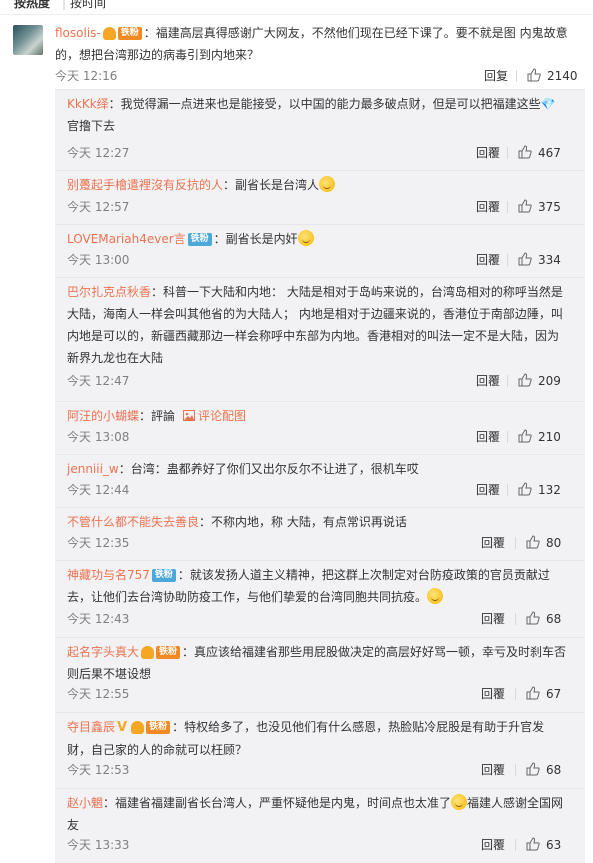 This screenshot has height=863, width=593. I want to click on like-button: 132, so click(539, 490).